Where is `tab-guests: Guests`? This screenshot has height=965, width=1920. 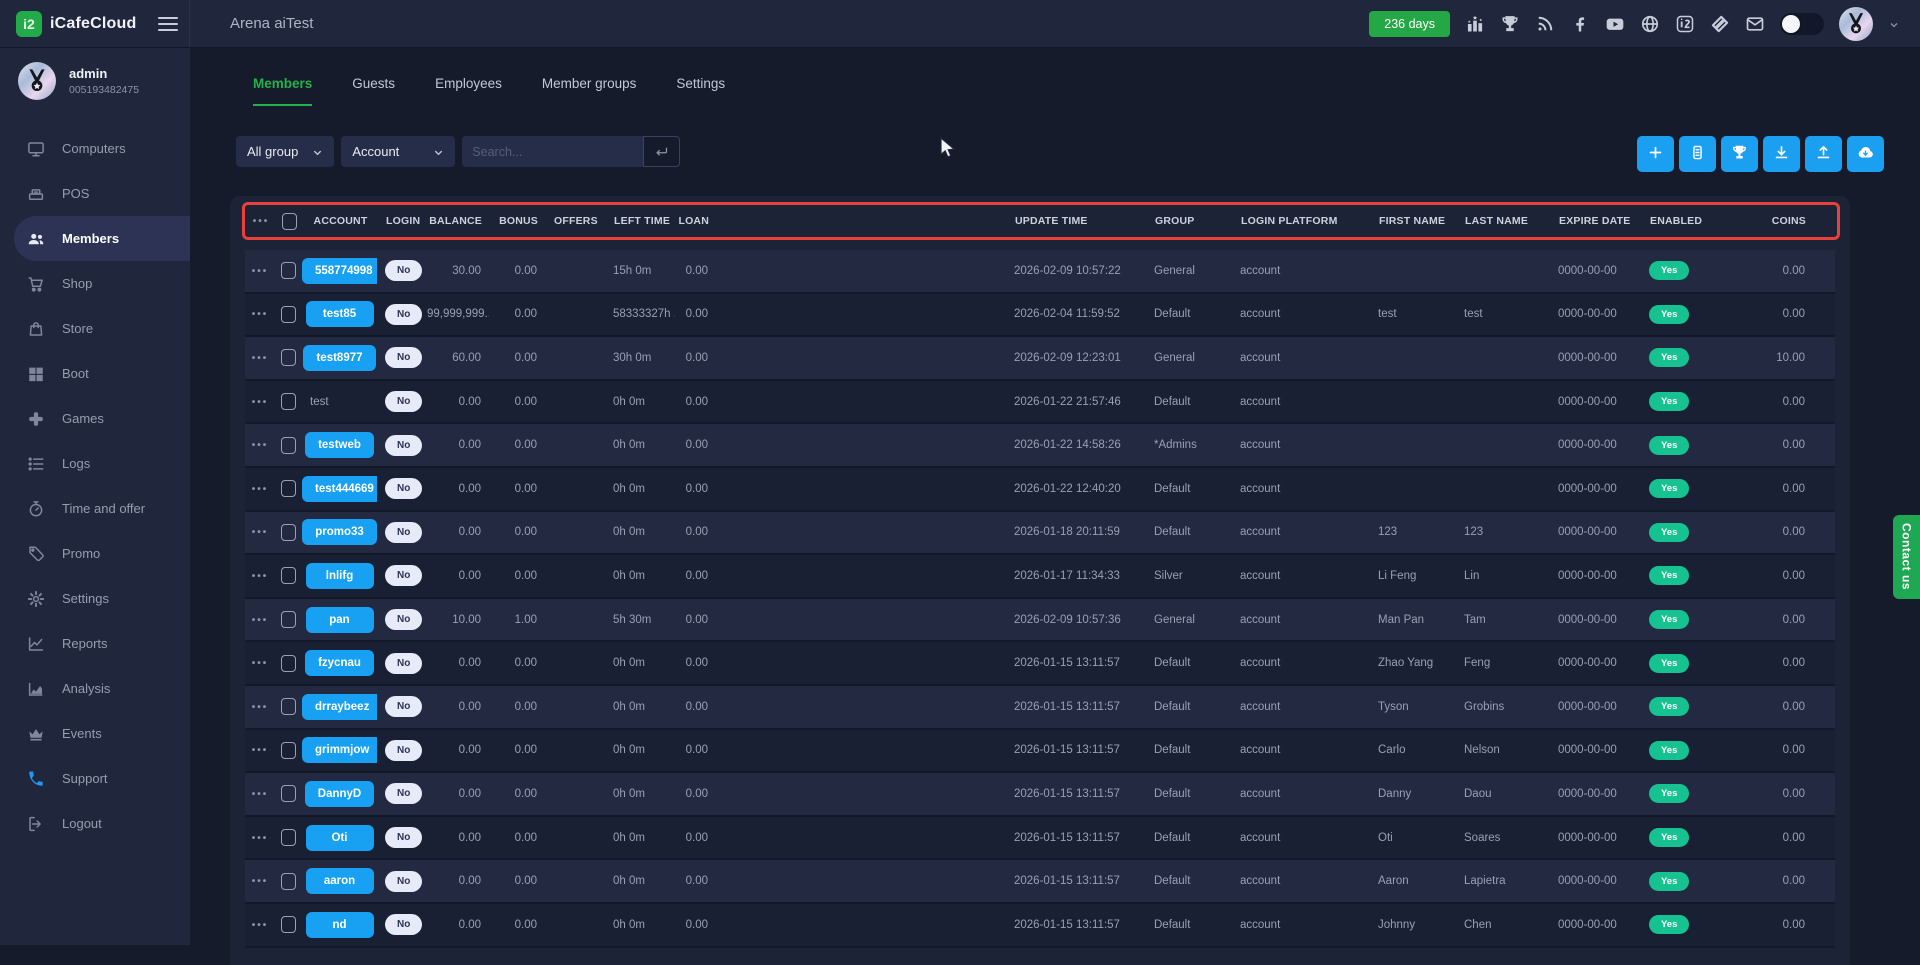
tab-guests: Guests is located at coordinates (373, 91).